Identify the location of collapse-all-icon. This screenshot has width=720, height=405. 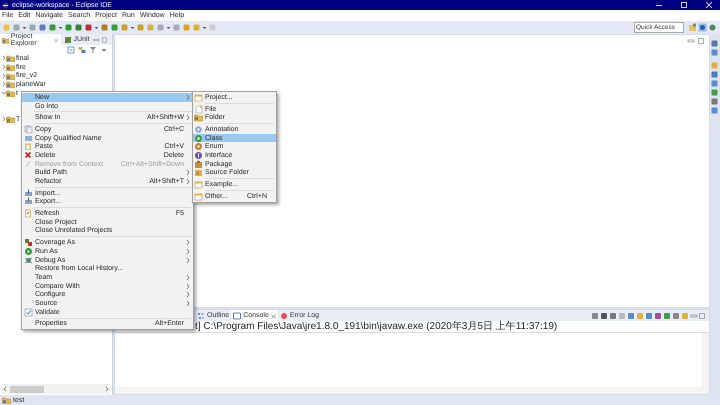
(71, 50).